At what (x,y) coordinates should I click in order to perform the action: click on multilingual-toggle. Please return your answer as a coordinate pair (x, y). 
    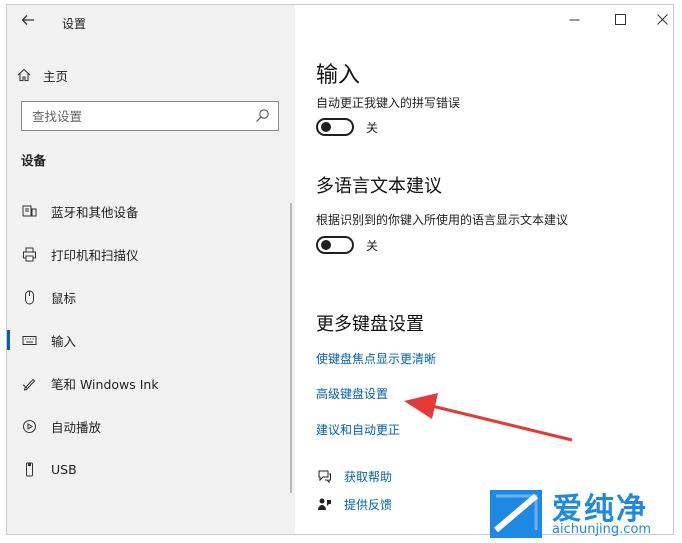
    Looking at the image, I should click on (335, 245).